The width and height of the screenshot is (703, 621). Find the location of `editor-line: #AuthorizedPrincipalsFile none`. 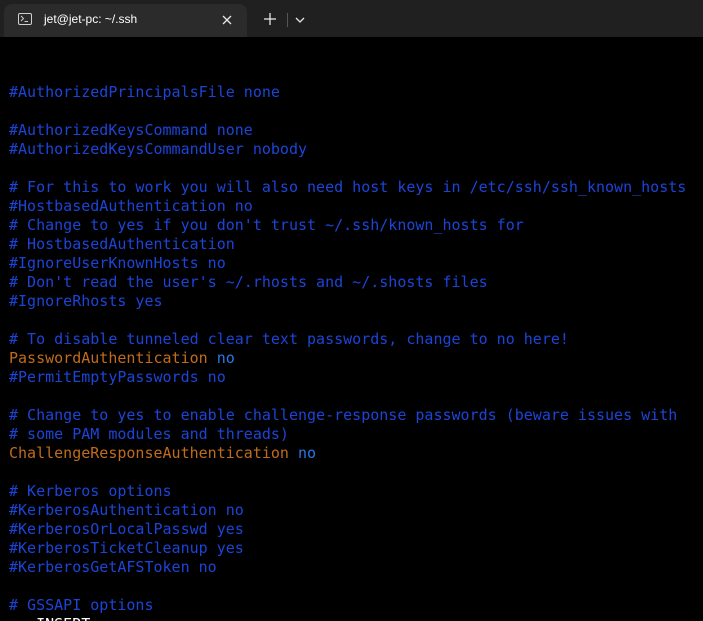

editor-line: #AuthorizedPrincipalsFile none is located at coordinates (347, 92).